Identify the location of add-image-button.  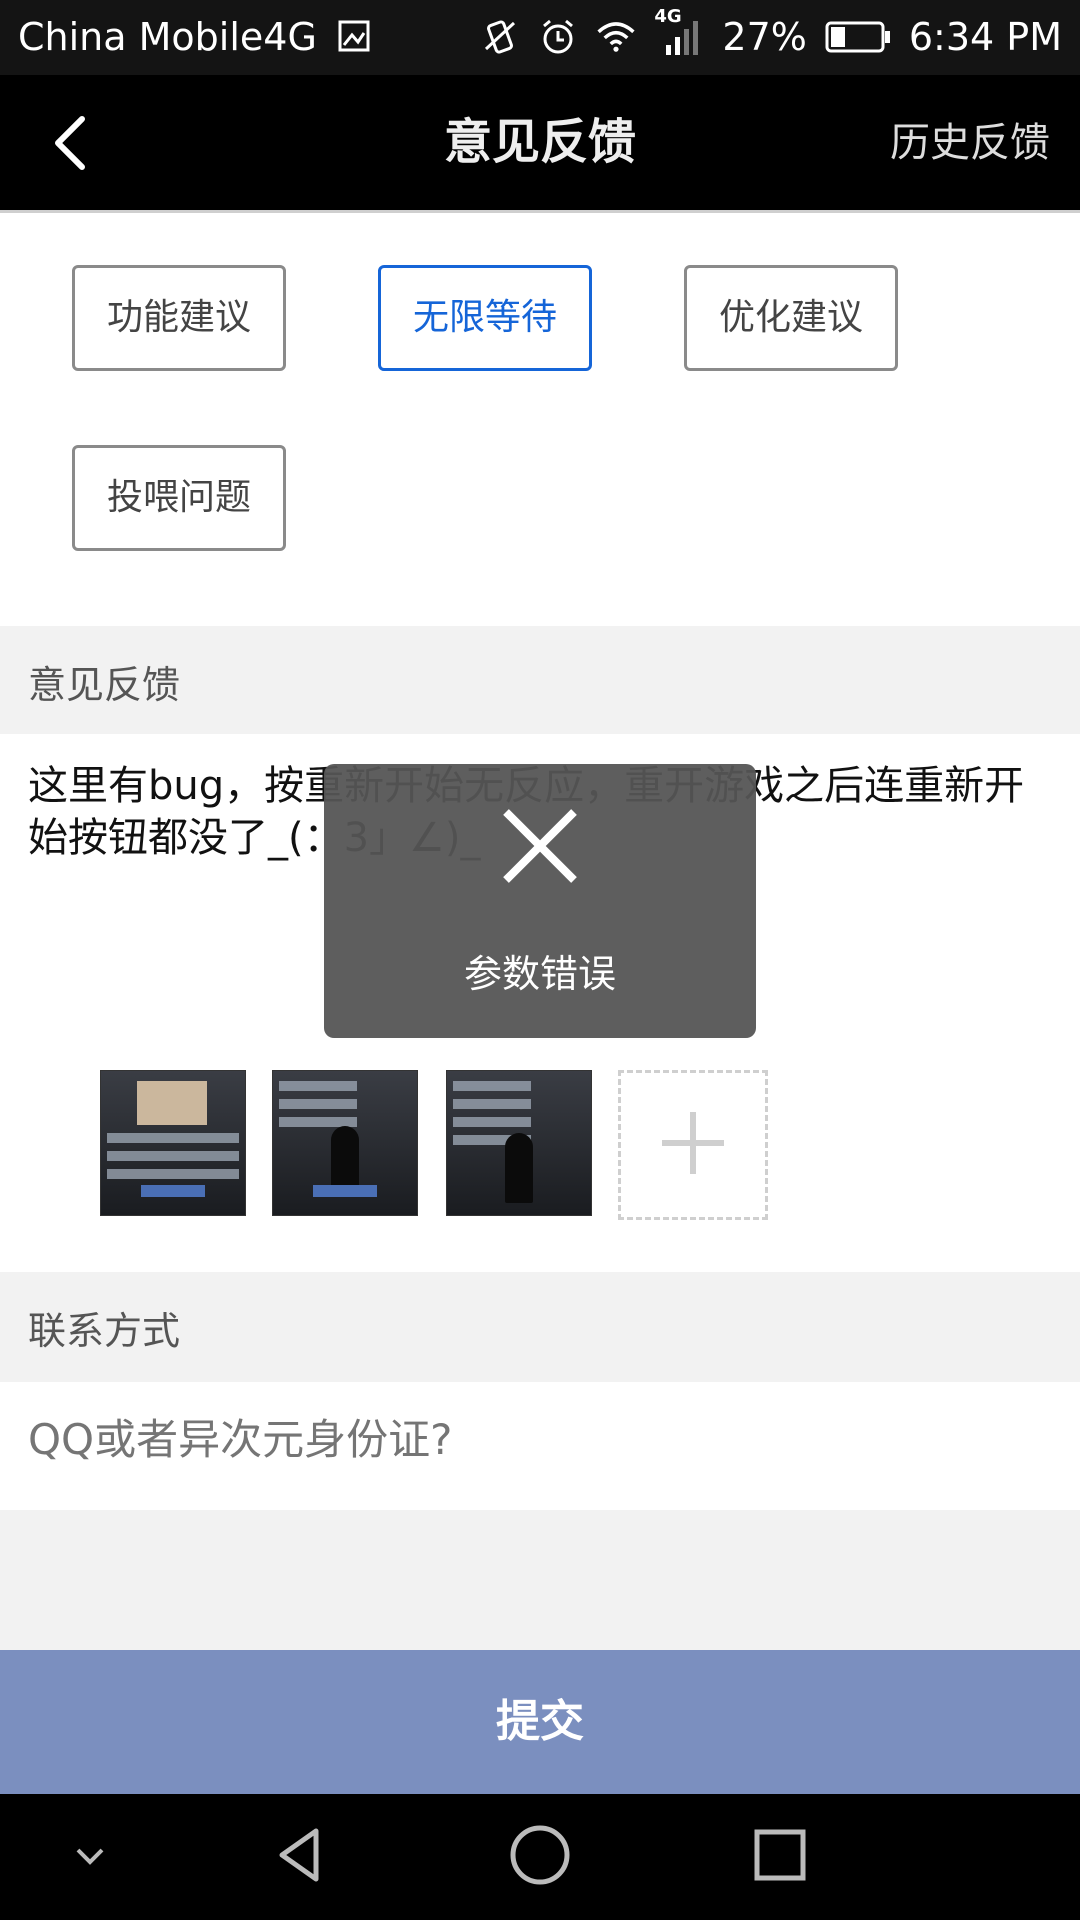
(693, 1145).